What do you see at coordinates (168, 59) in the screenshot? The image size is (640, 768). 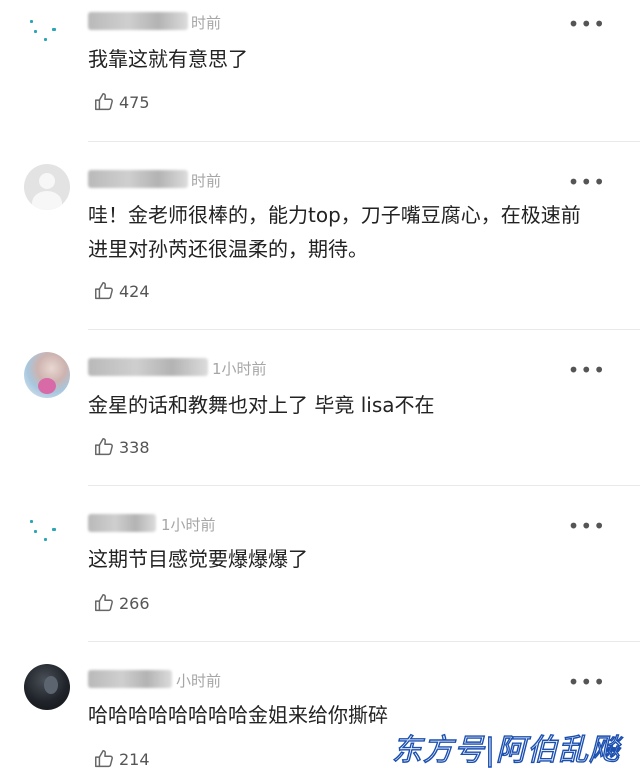 I see `comment-text: 我靠这就有意思了` at bounding box center [168, 59].